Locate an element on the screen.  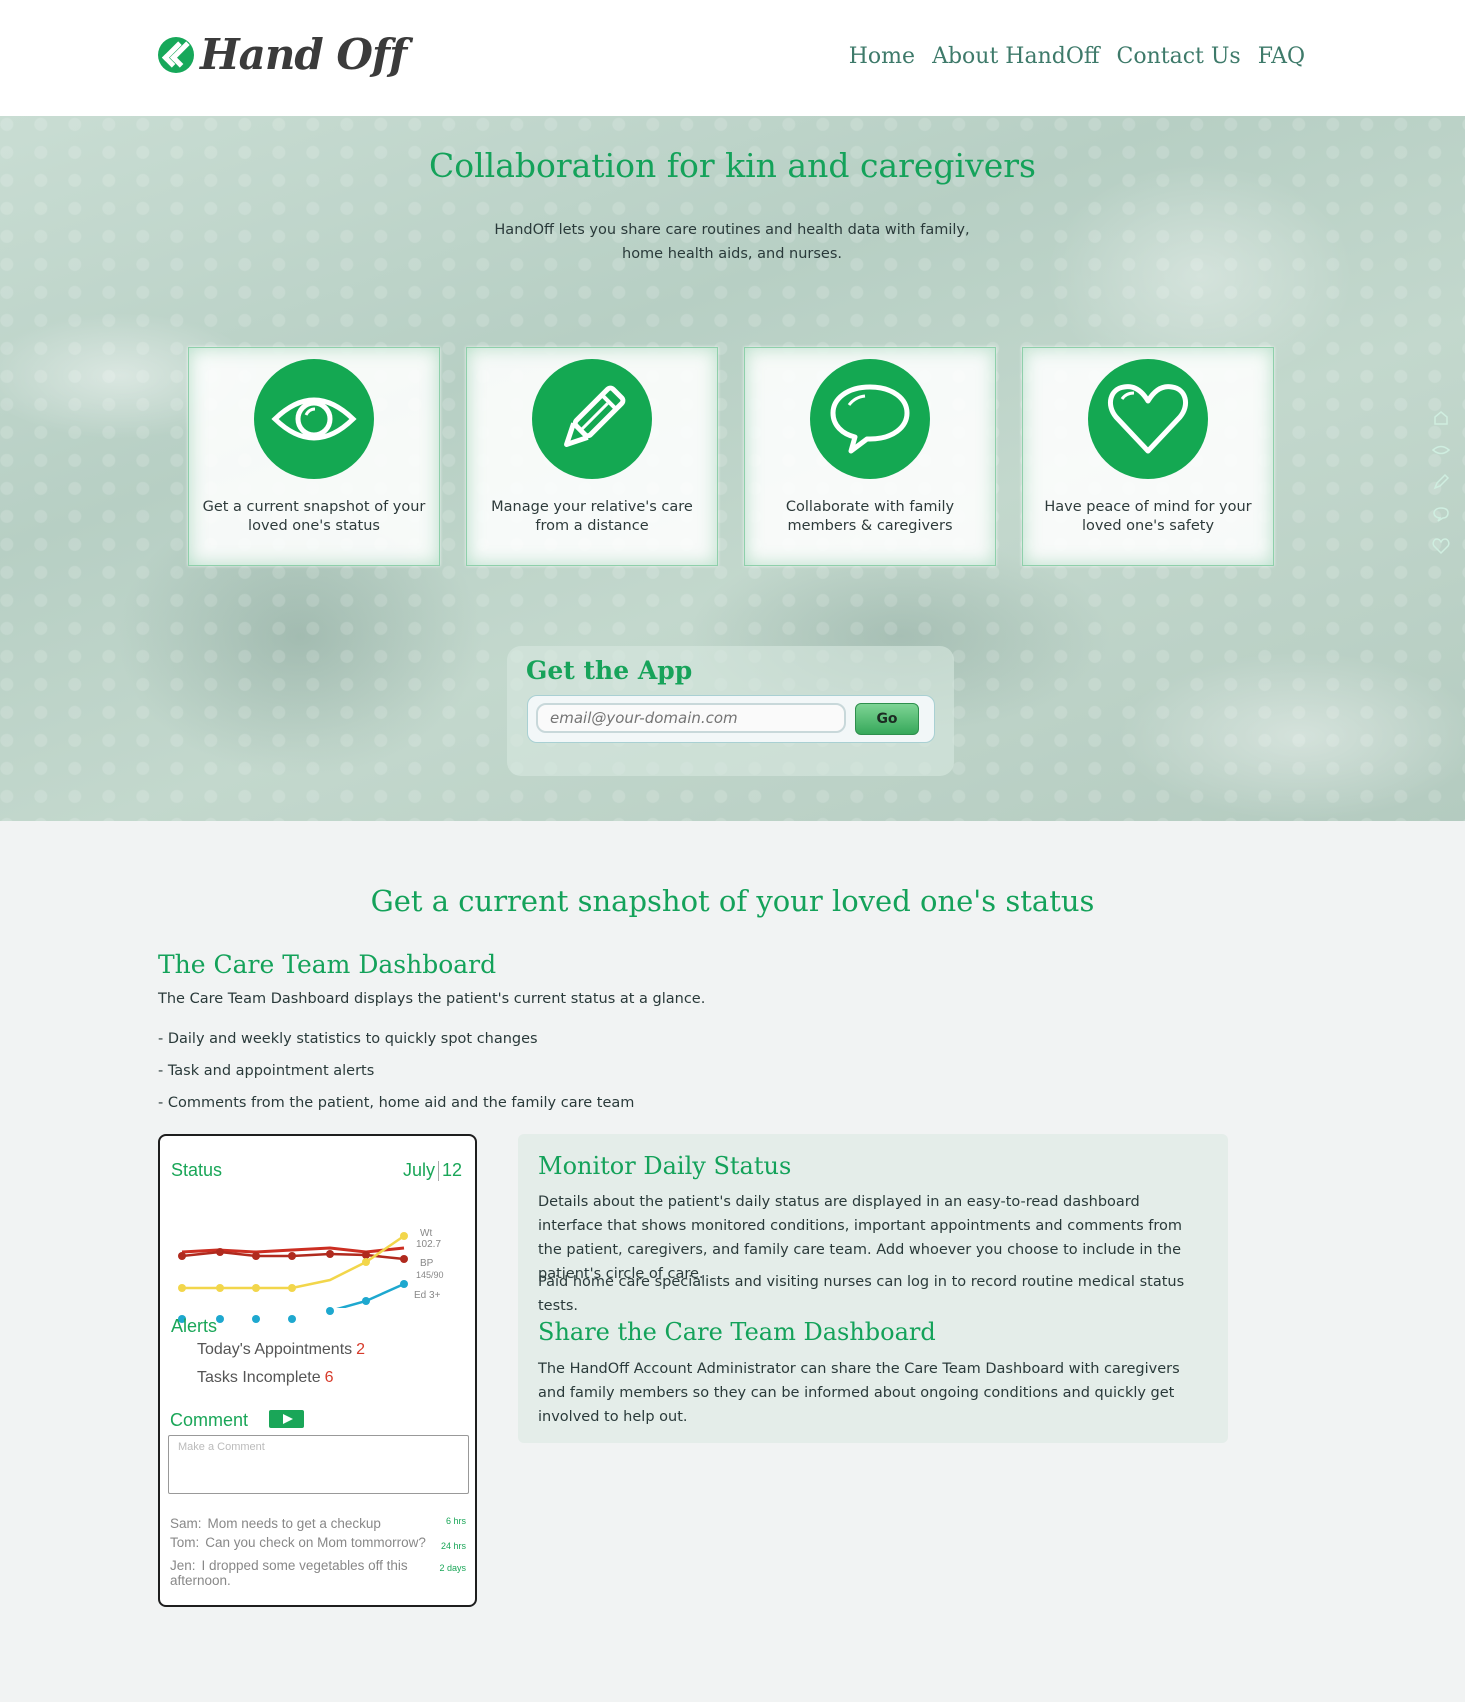
get-app-panel: Get the App Go is located at coordinates (730, 711).